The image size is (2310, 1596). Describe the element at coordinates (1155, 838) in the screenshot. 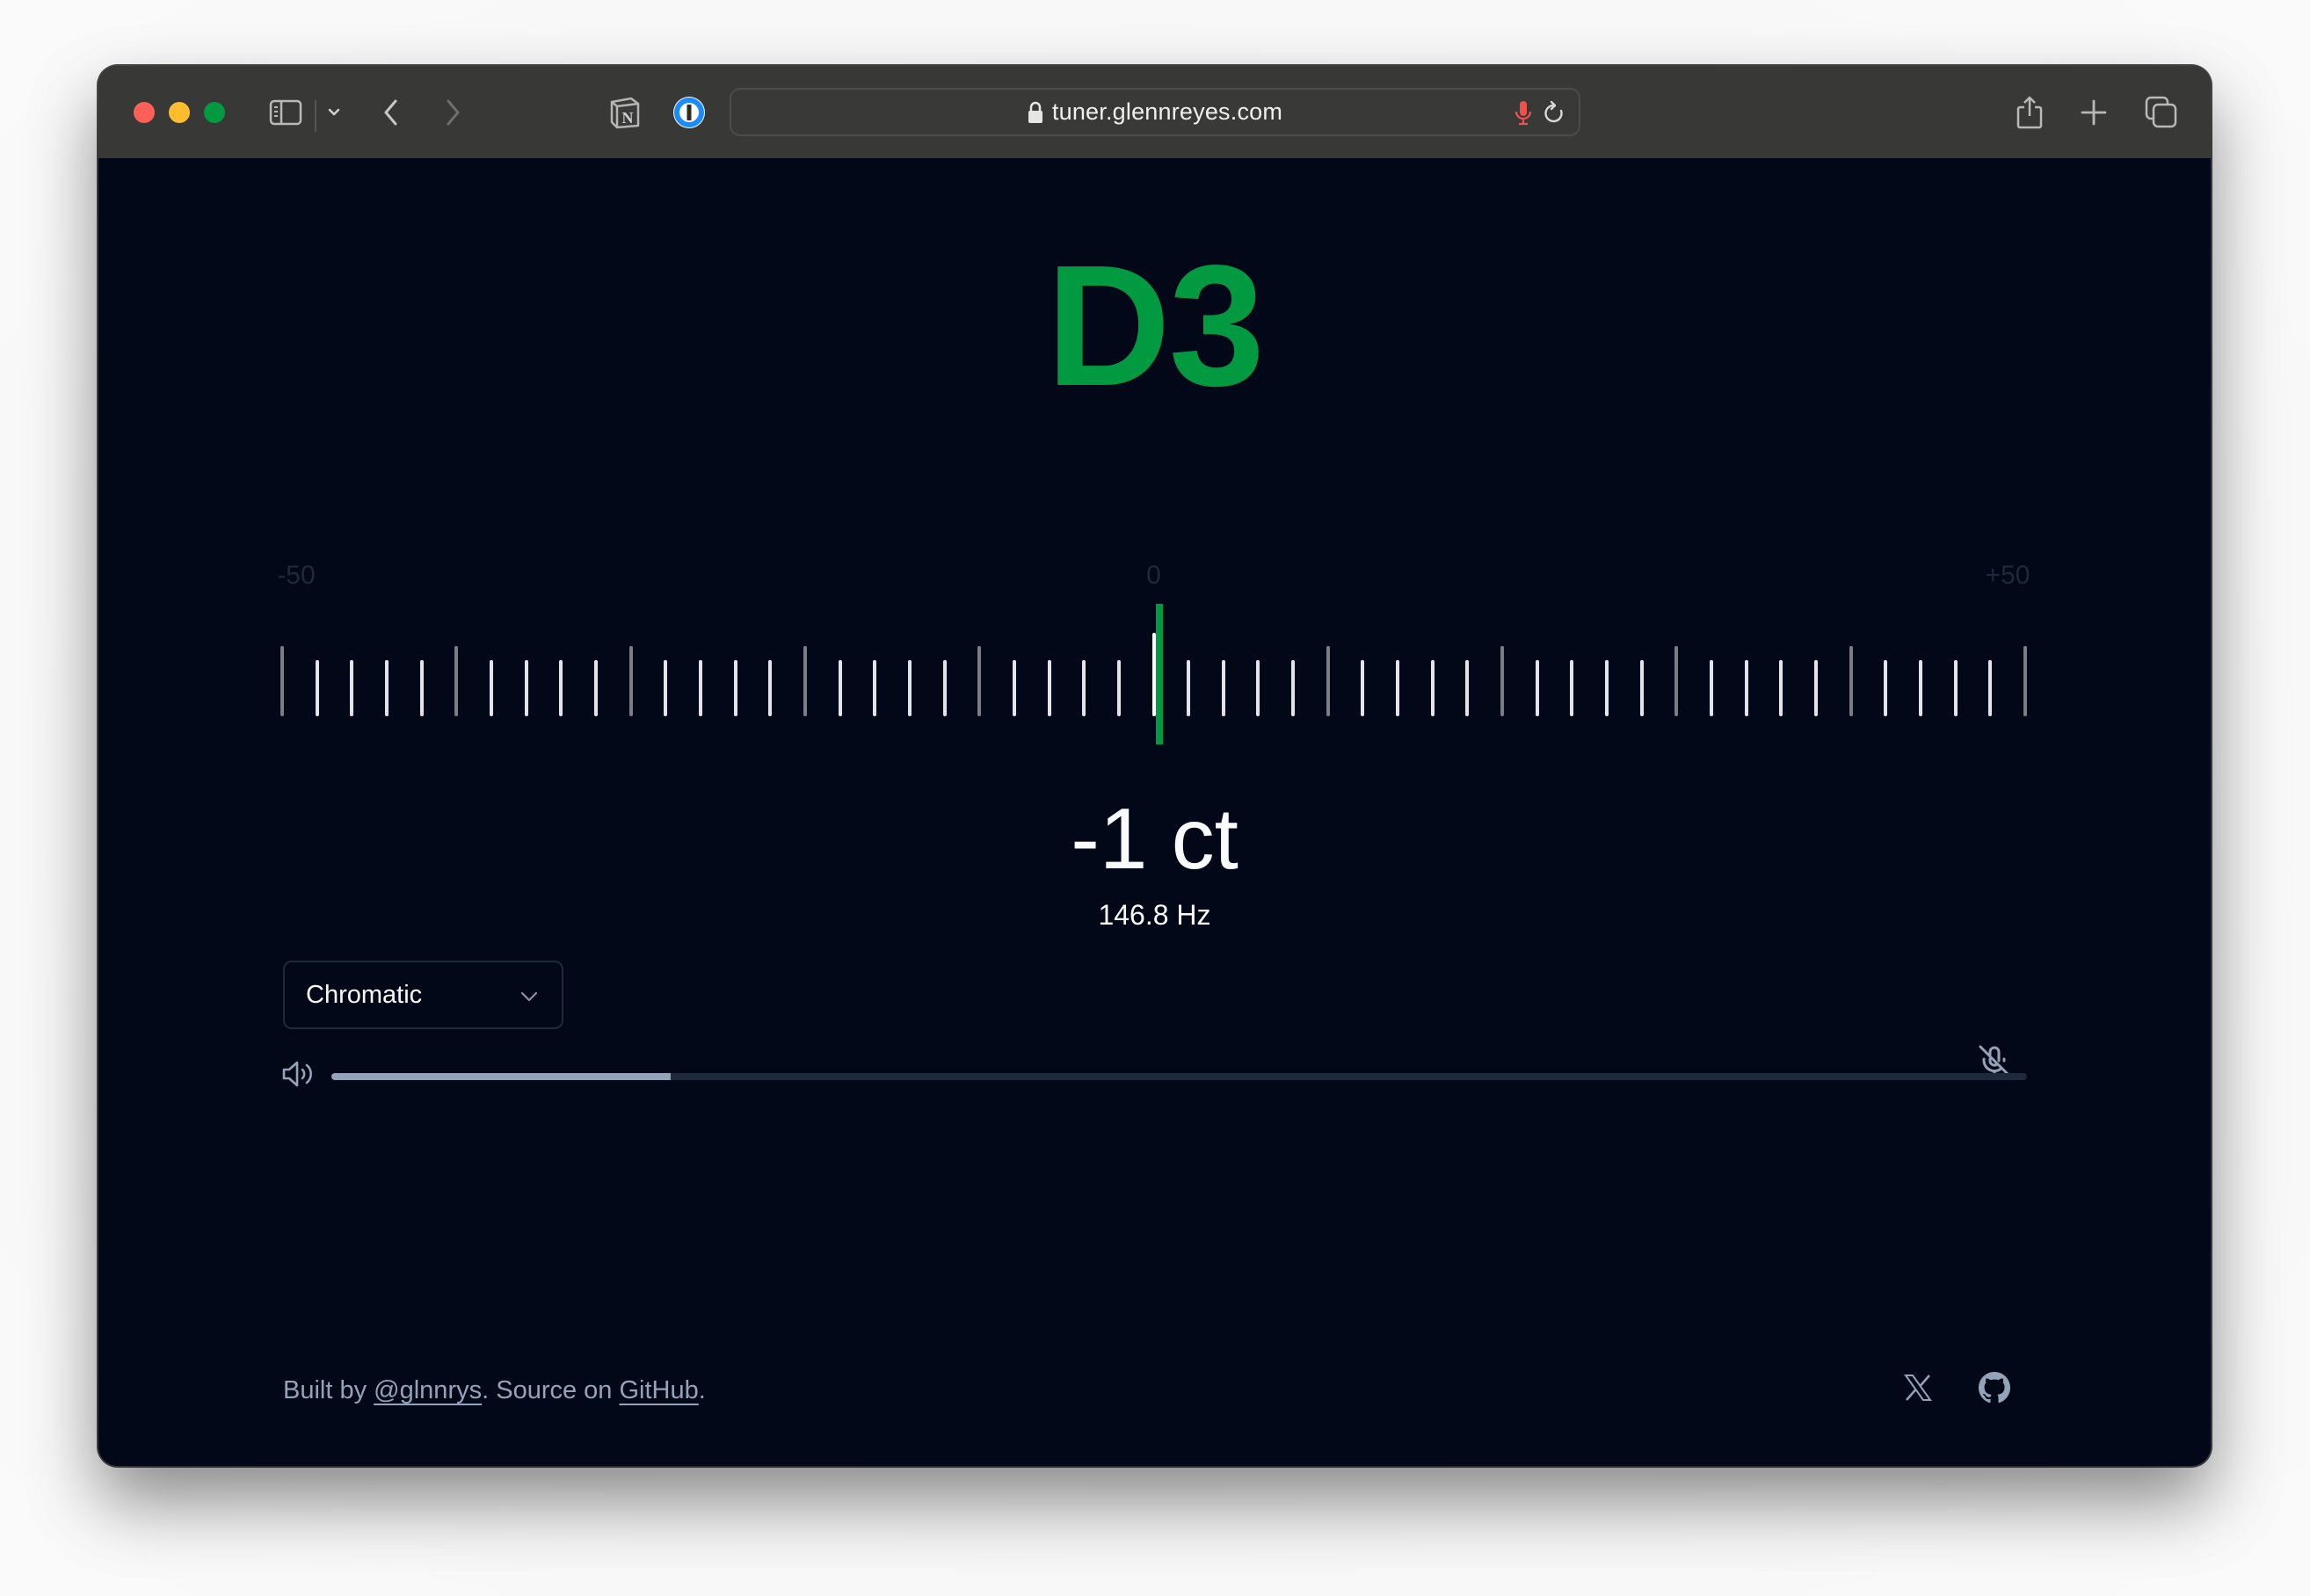

I see `cents-readout: -1 ct` at that location.